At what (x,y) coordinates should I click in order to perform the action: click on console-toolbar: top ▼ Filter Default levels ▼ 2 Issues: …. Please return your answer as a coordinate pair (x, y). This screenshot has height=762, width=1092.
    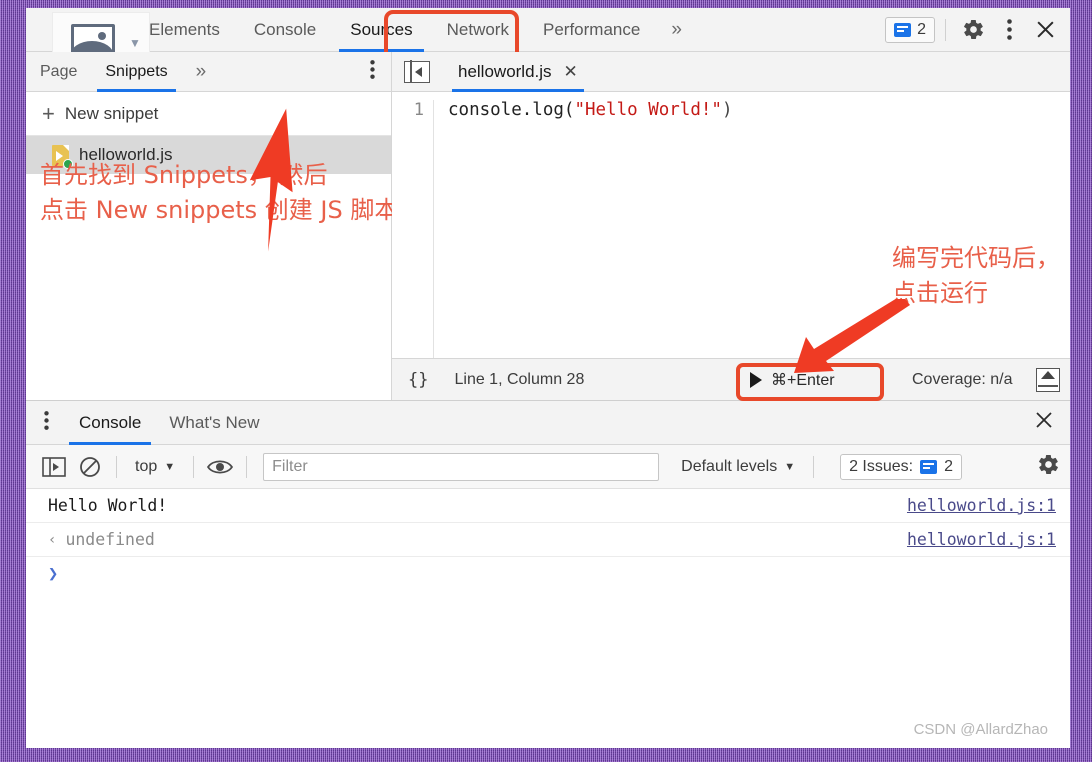
    Looking at the image, I should click on (548, 467).